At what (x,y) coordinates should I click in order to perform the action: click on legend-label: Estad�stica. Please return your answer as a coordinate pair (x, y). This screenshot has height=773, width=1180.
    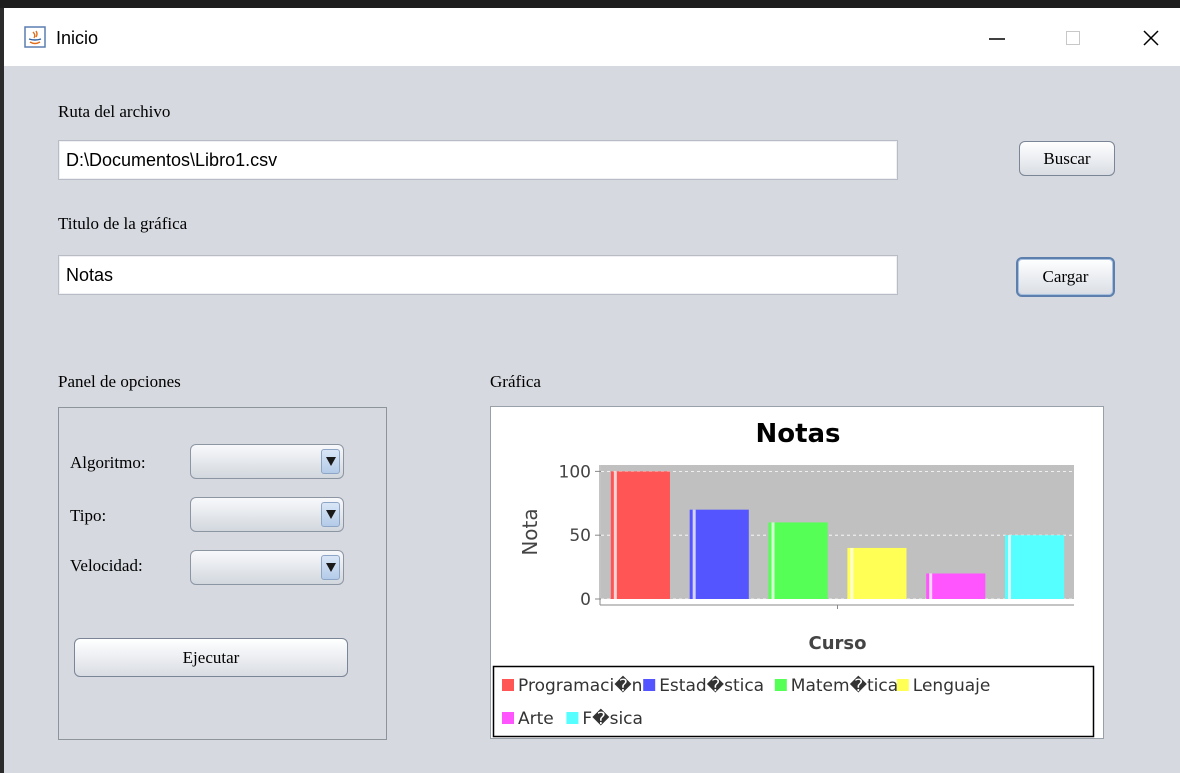
    Looking at the image, I should click on (711, 685).